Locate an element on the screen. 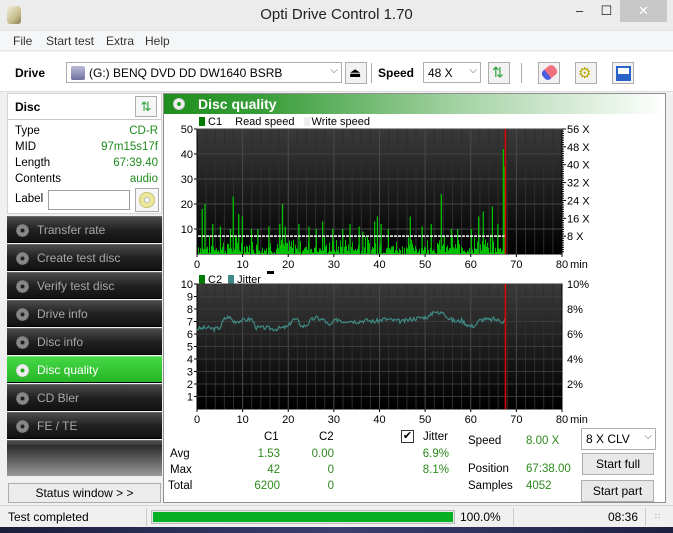 The image size is (673, 533). nav-item-fe-te: FE / TE is located at coordinates (84, 425).